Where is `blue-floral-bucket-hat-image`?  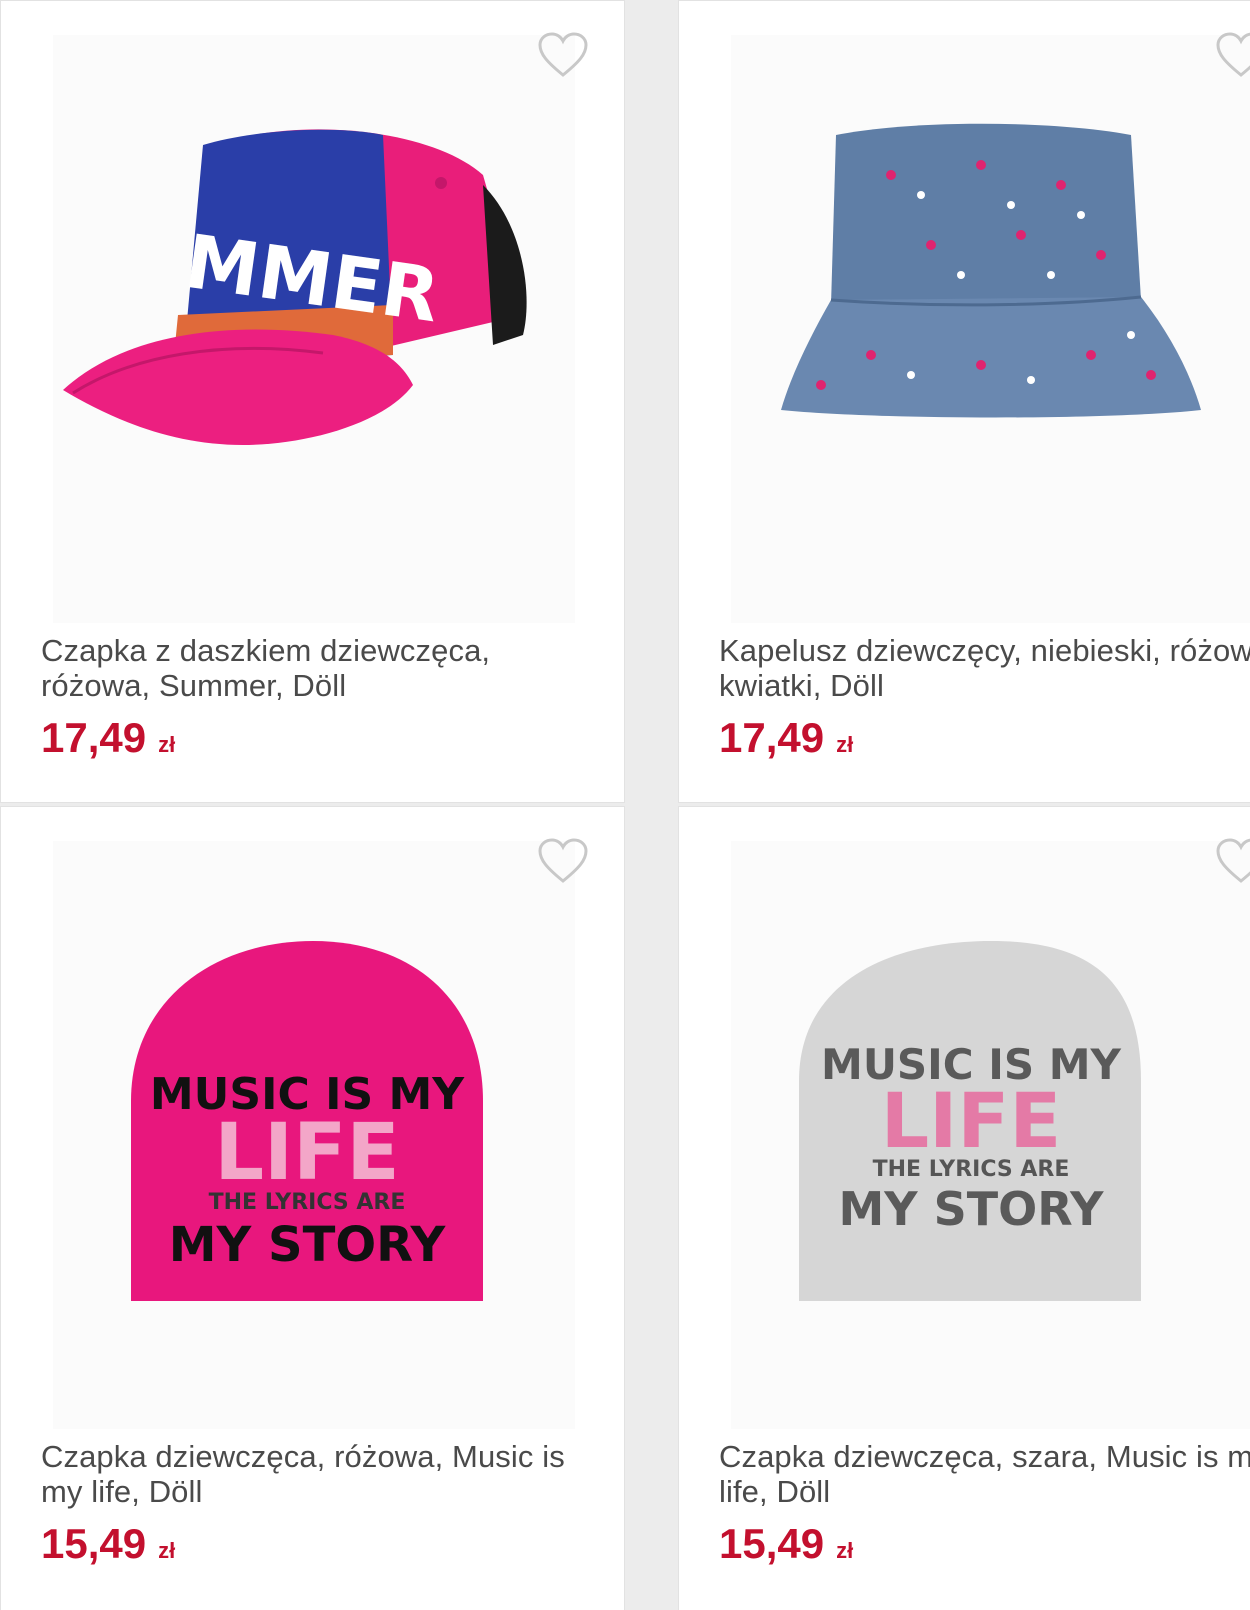
blue-floral-bucket-hat-image is located at coordinates (991, 270).